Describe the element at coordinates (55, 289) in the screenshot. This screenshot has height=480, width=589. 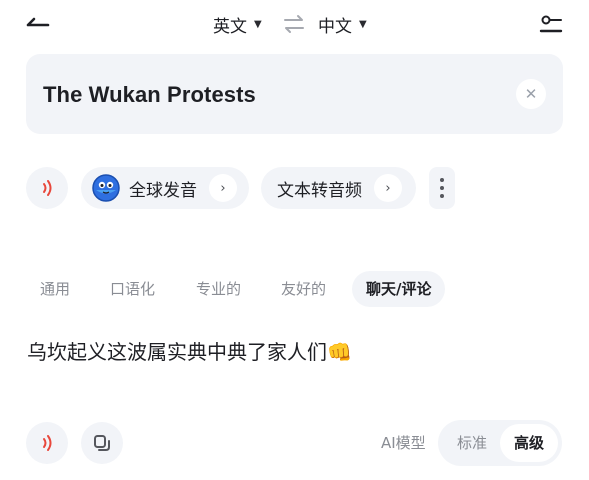
I see `tab-general: 通用` at that location.